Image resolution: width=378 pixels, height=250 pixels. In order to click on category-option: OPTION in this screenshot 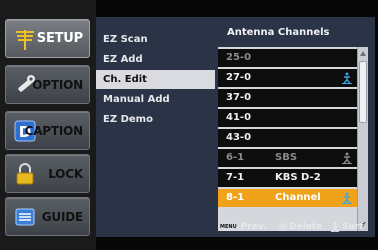, I will do `click(47, 84)`.